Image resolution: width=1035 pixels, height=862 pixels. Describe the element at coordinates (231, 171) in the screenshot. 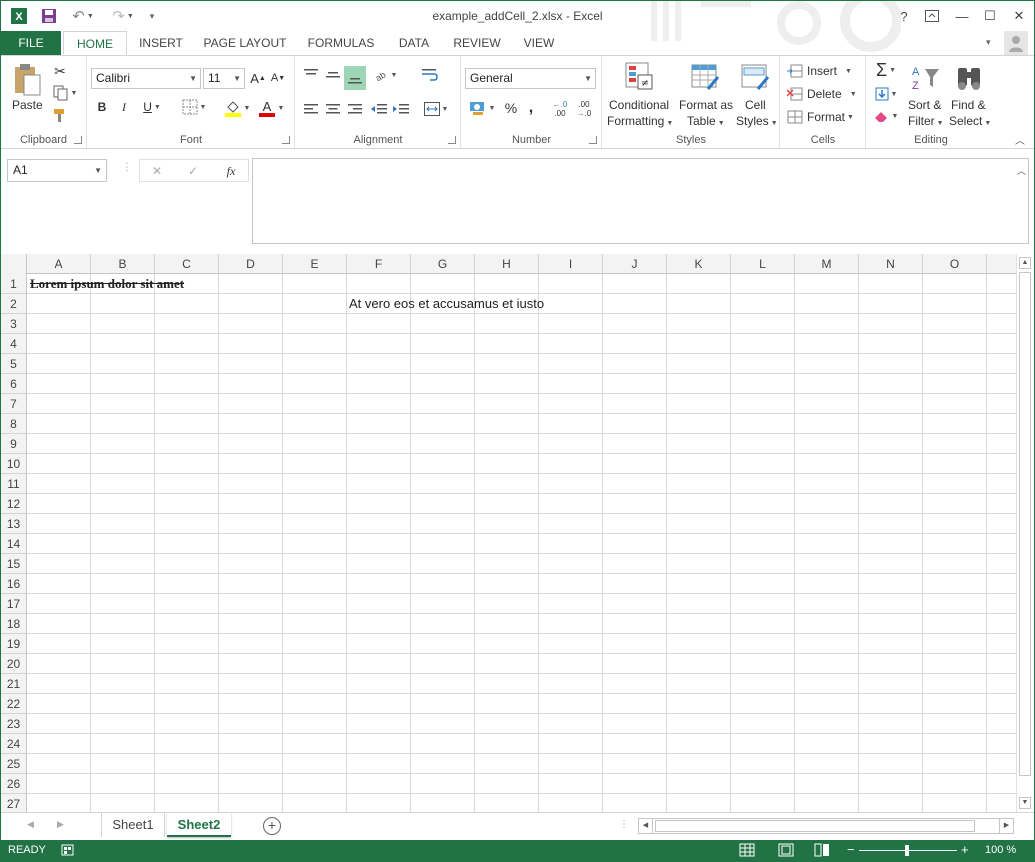

I see `insert-function-button: fx` at that location.